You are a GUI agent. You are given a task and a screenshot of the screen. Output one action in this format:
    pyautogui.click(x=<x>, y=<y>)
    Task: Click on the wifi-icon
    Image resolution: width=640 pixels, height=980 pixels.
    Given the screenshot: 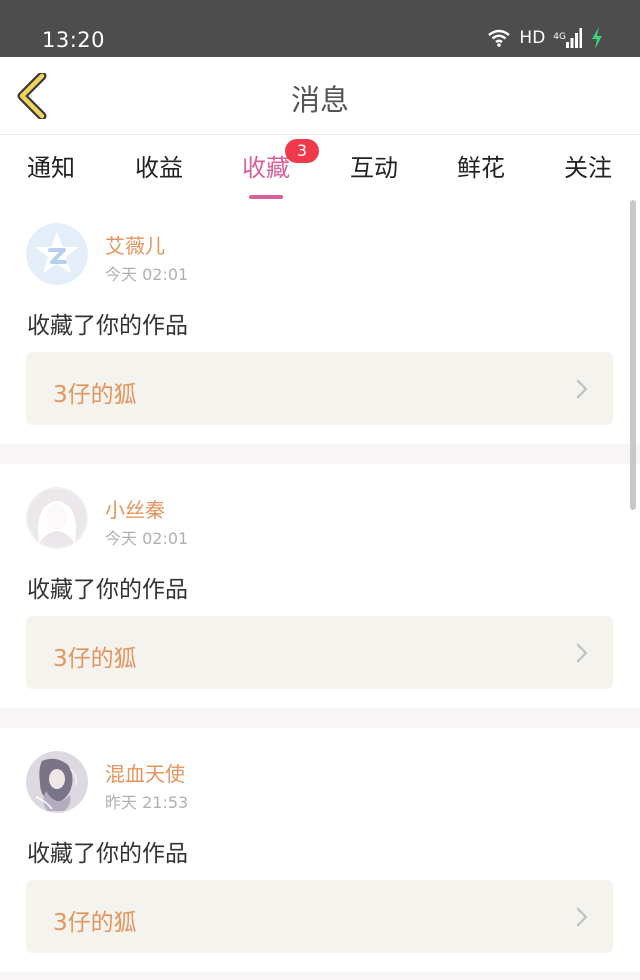 What is the action you would take?
    pyautogui.click(x=499, y=38)
    